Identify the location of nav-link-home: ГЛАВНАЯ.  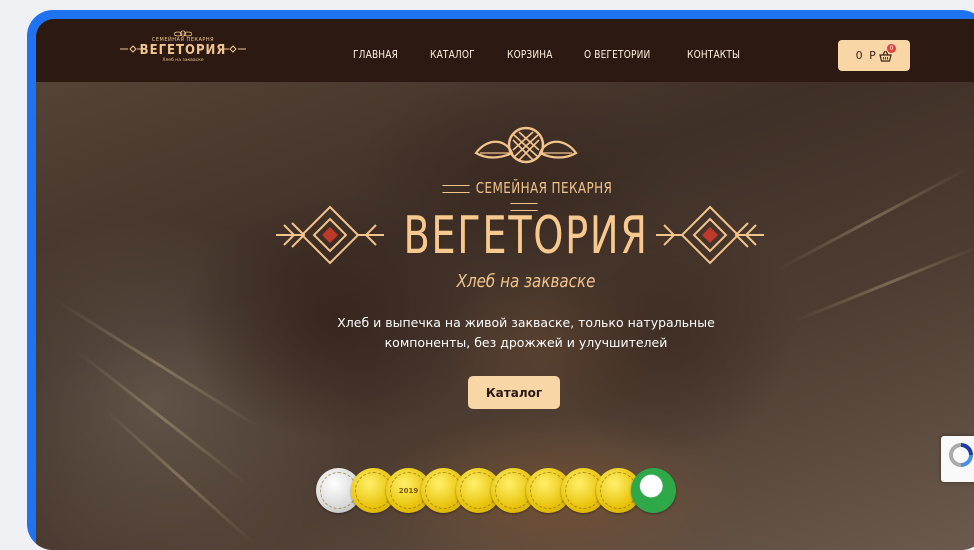
(375, 54).